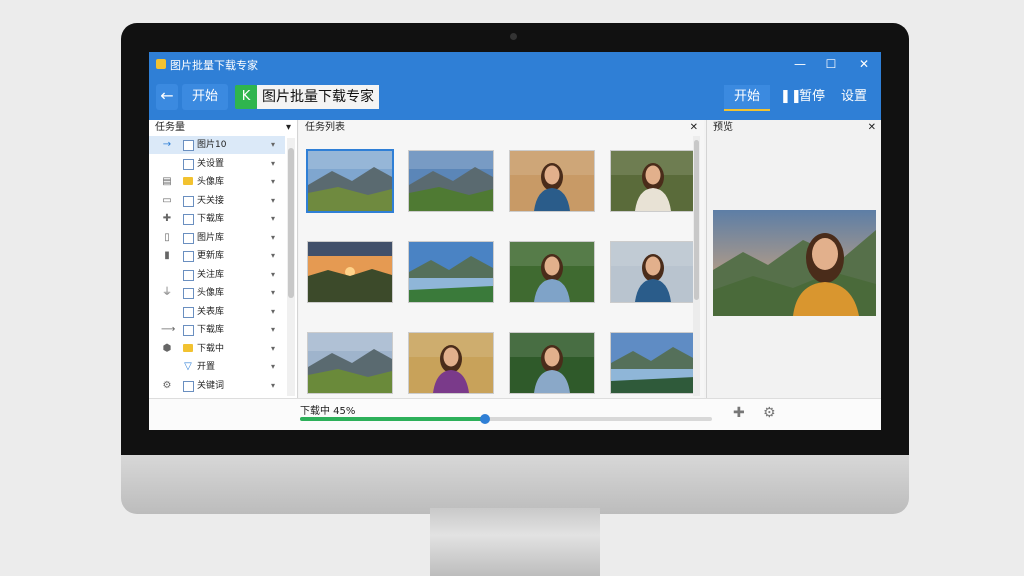 Image resolution: width=1024 pixels, height=576 pixels. I want to click on tree-item-label: 关设置, so click(211, 163).